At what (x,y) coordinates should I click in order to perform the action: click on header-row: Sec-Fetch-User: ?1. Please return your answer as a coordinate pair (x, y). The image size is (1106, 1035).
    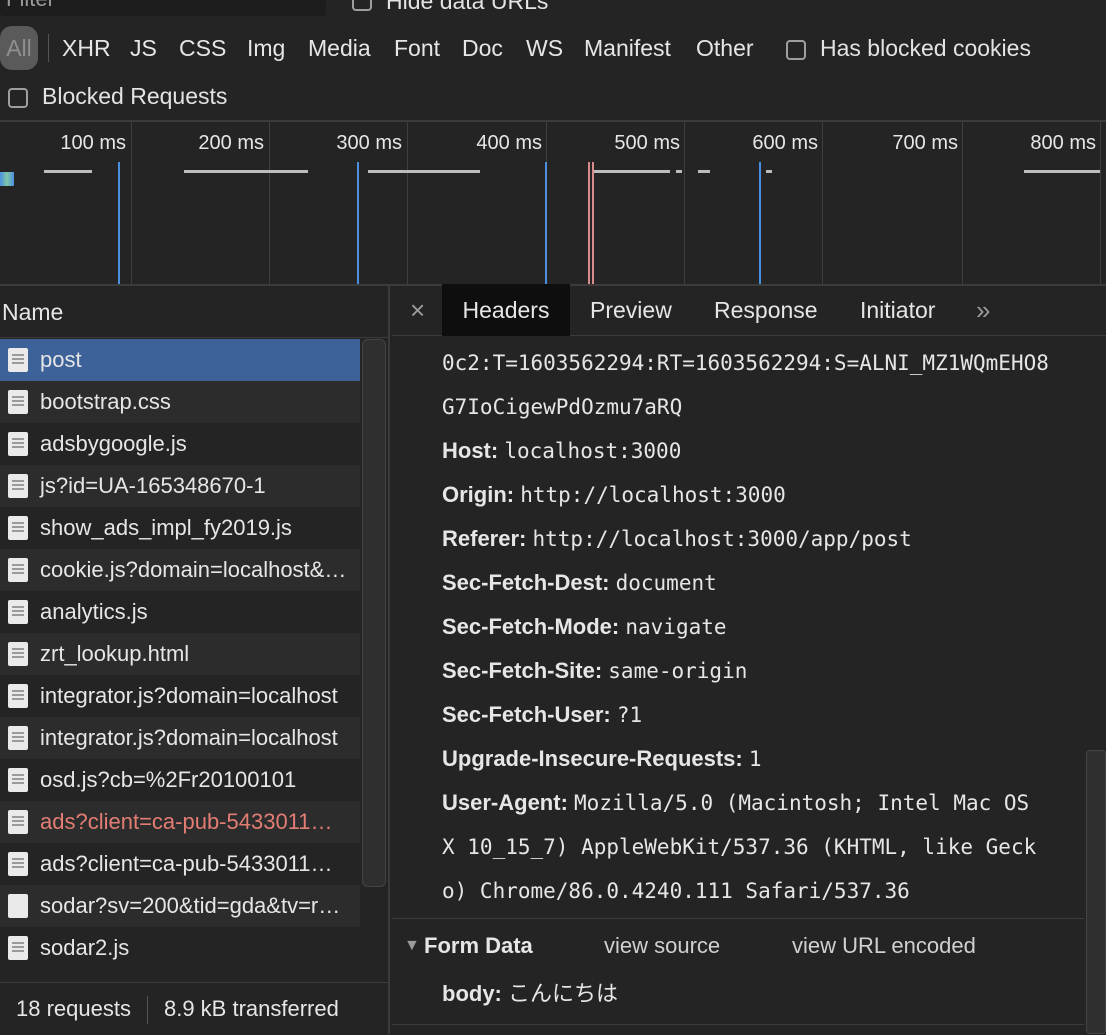
    Looking at the image, I should click on (542, 715).